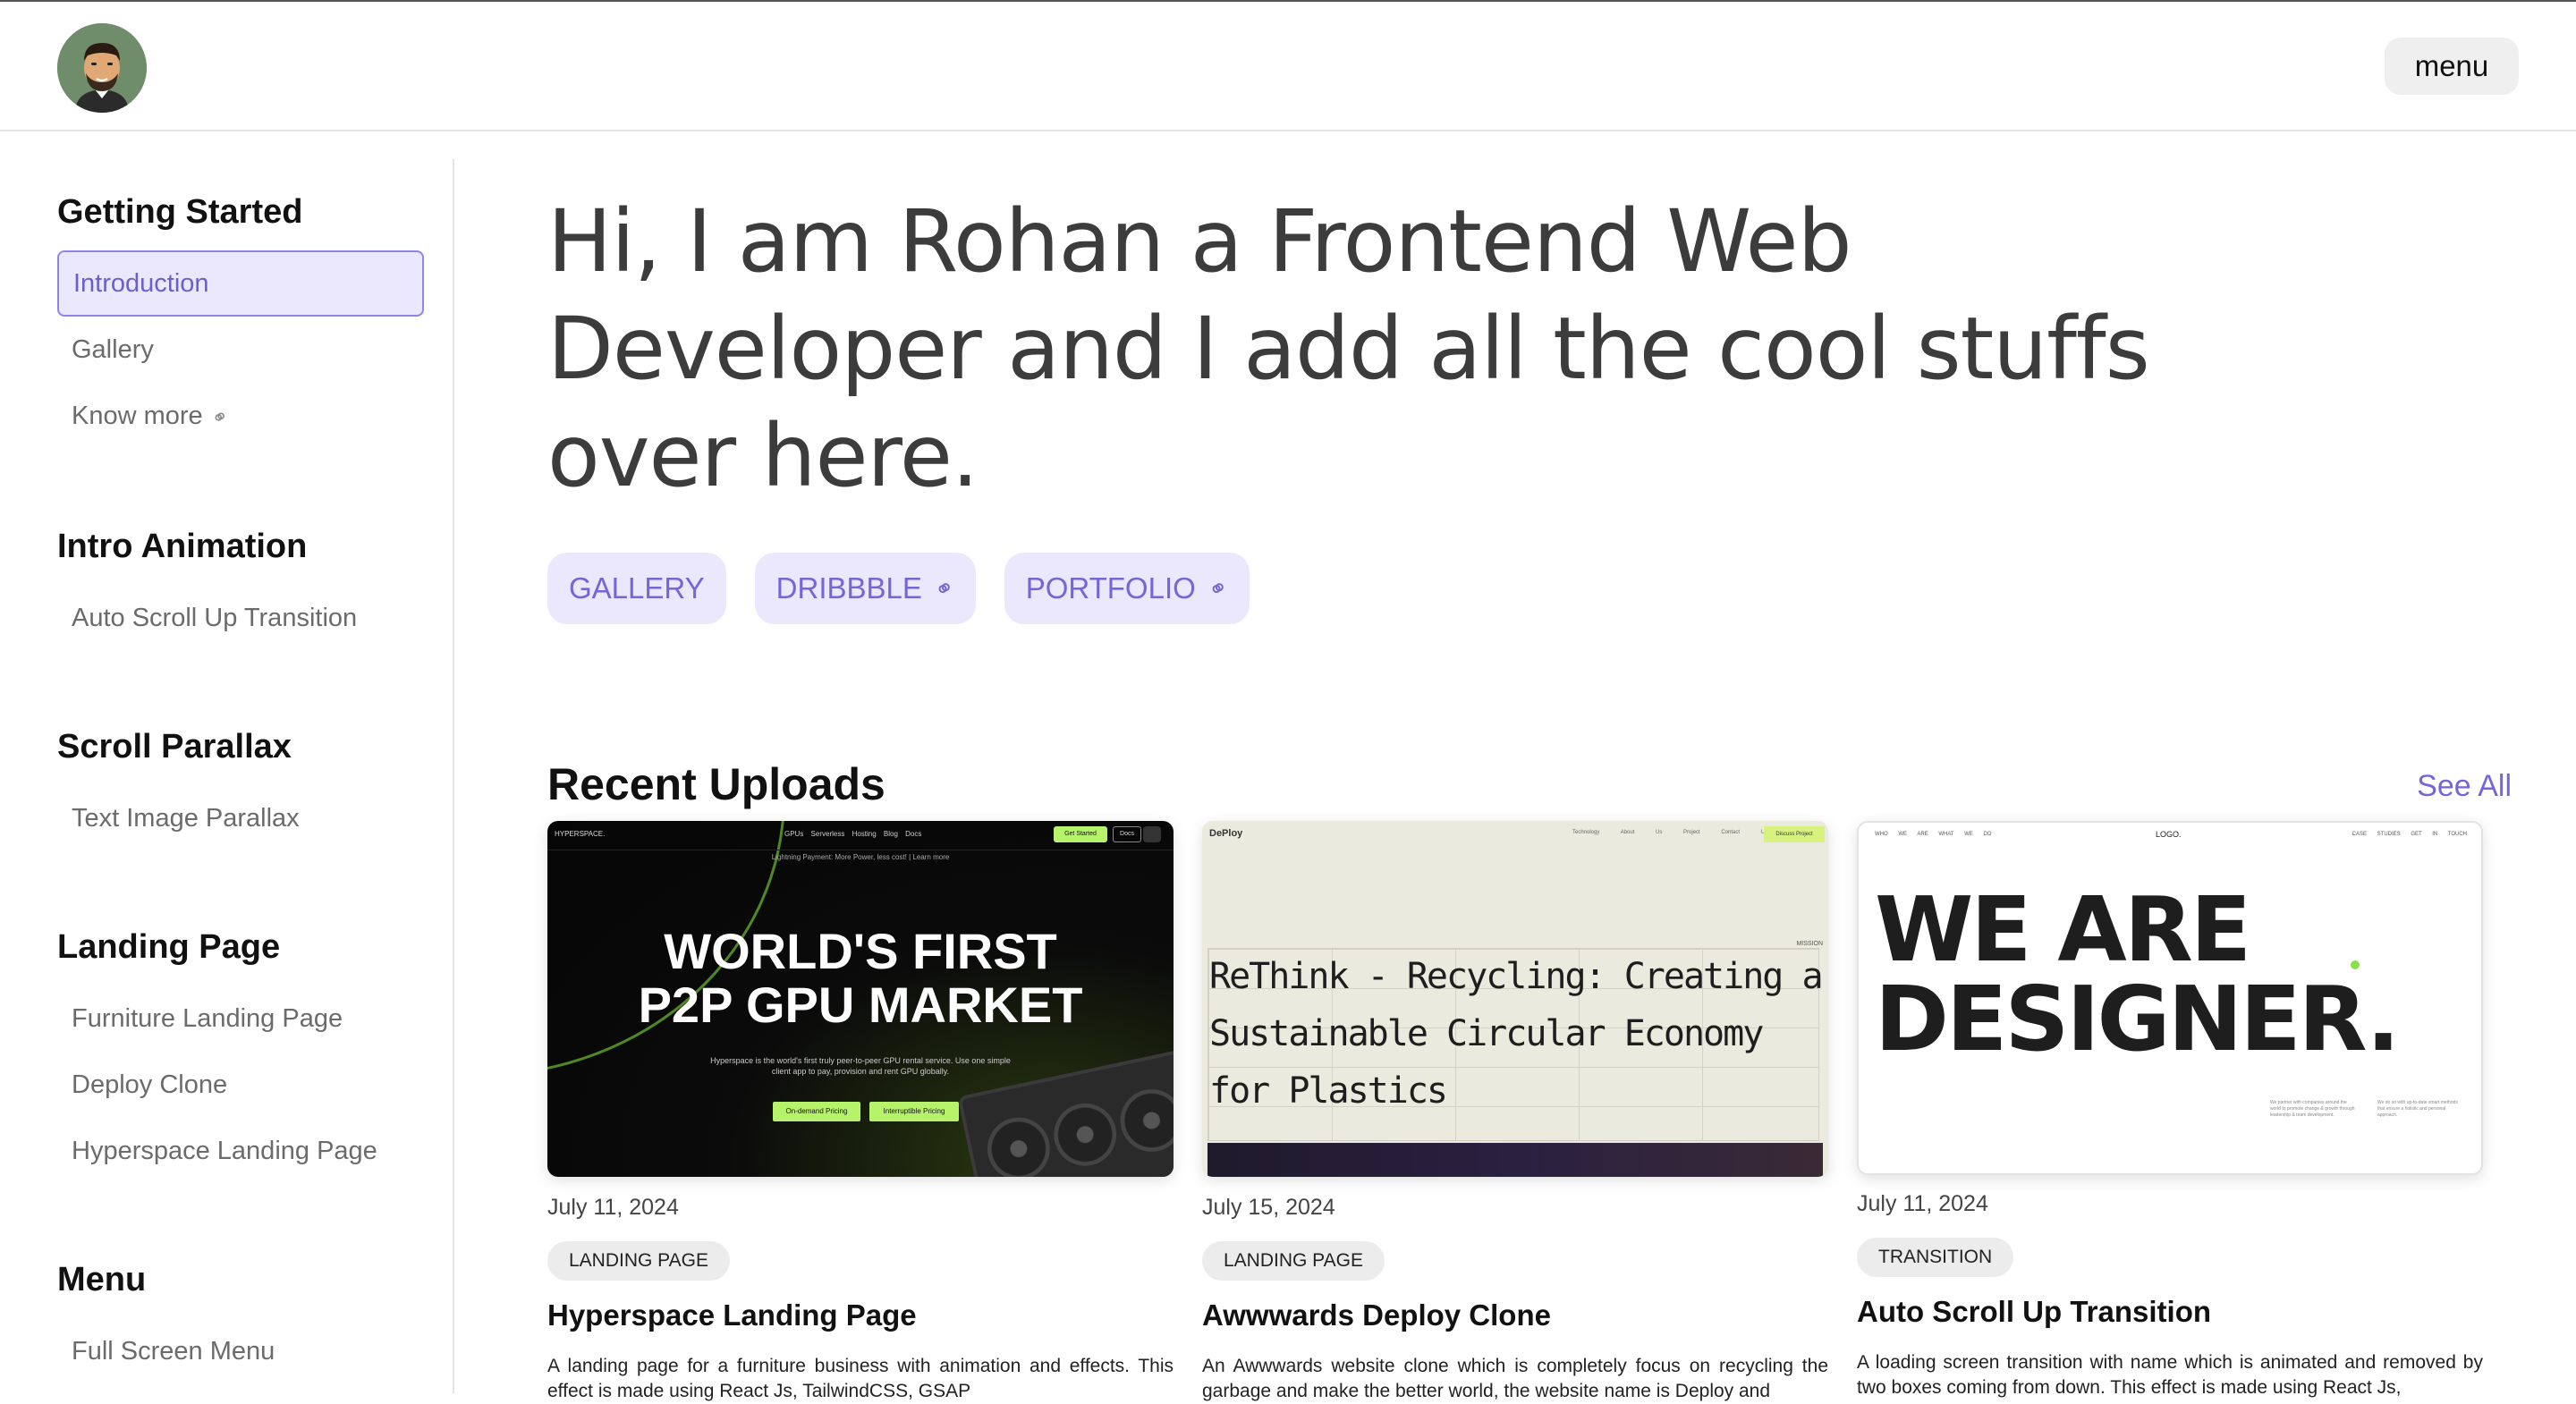  Describe the element at coordinates (1376, 1315) in the screenshot. I see `card-title: Awwwards Deploy Clone` at that location.